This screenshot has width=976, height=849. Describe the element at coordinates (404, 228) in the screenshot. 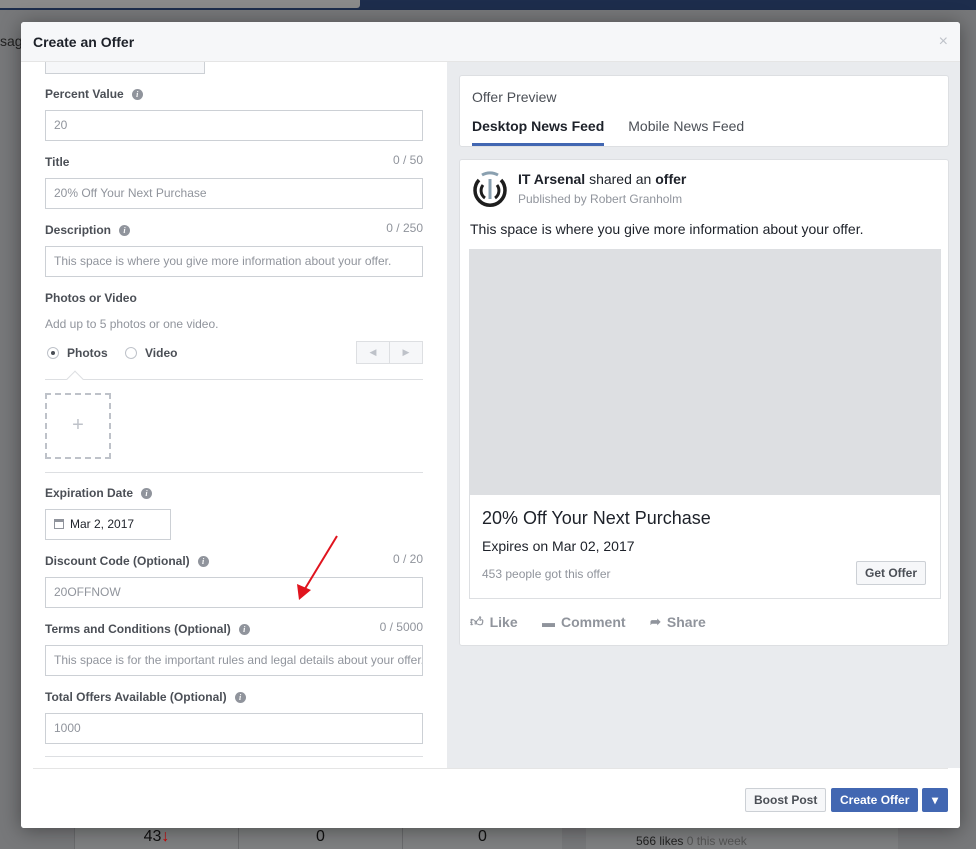

I see `description-count: 0 / 250` at that location.